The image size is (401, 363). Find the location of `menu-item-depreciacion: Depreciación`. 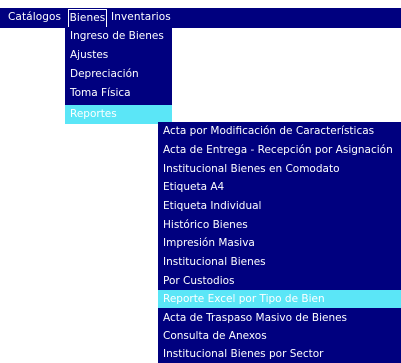

menu-item-depreciacion: Depreciación is located at coordinates (118, 74).